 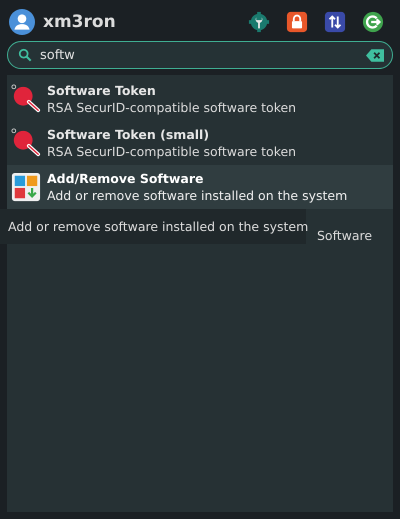 I want to click on result-title: Add/Remove Software, so click(x=125, y=178).